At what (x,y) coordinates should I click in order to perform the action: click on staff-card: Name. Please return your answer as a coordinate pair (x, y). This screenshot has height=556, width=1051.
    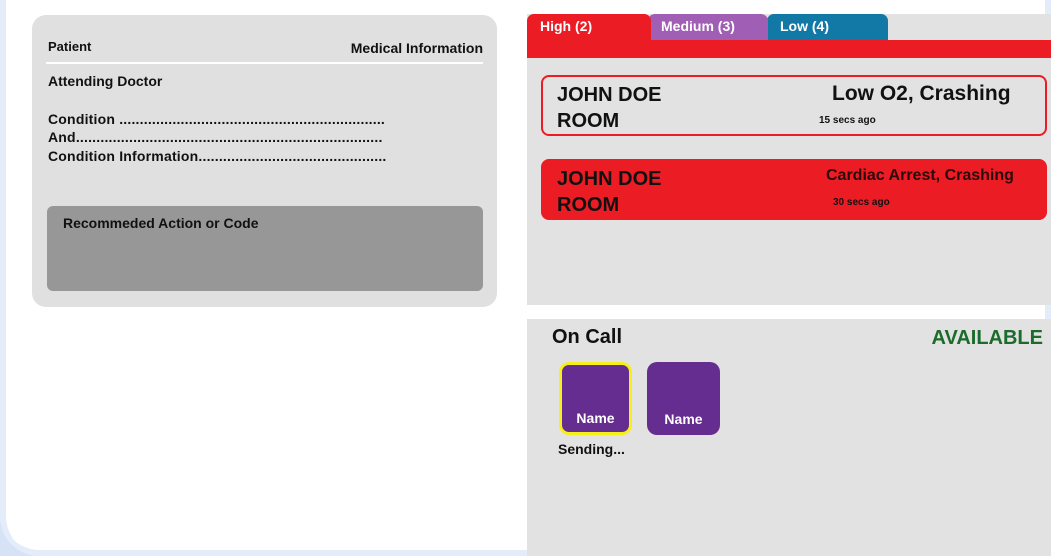
    Looking at the image, I should click on (683, 398).